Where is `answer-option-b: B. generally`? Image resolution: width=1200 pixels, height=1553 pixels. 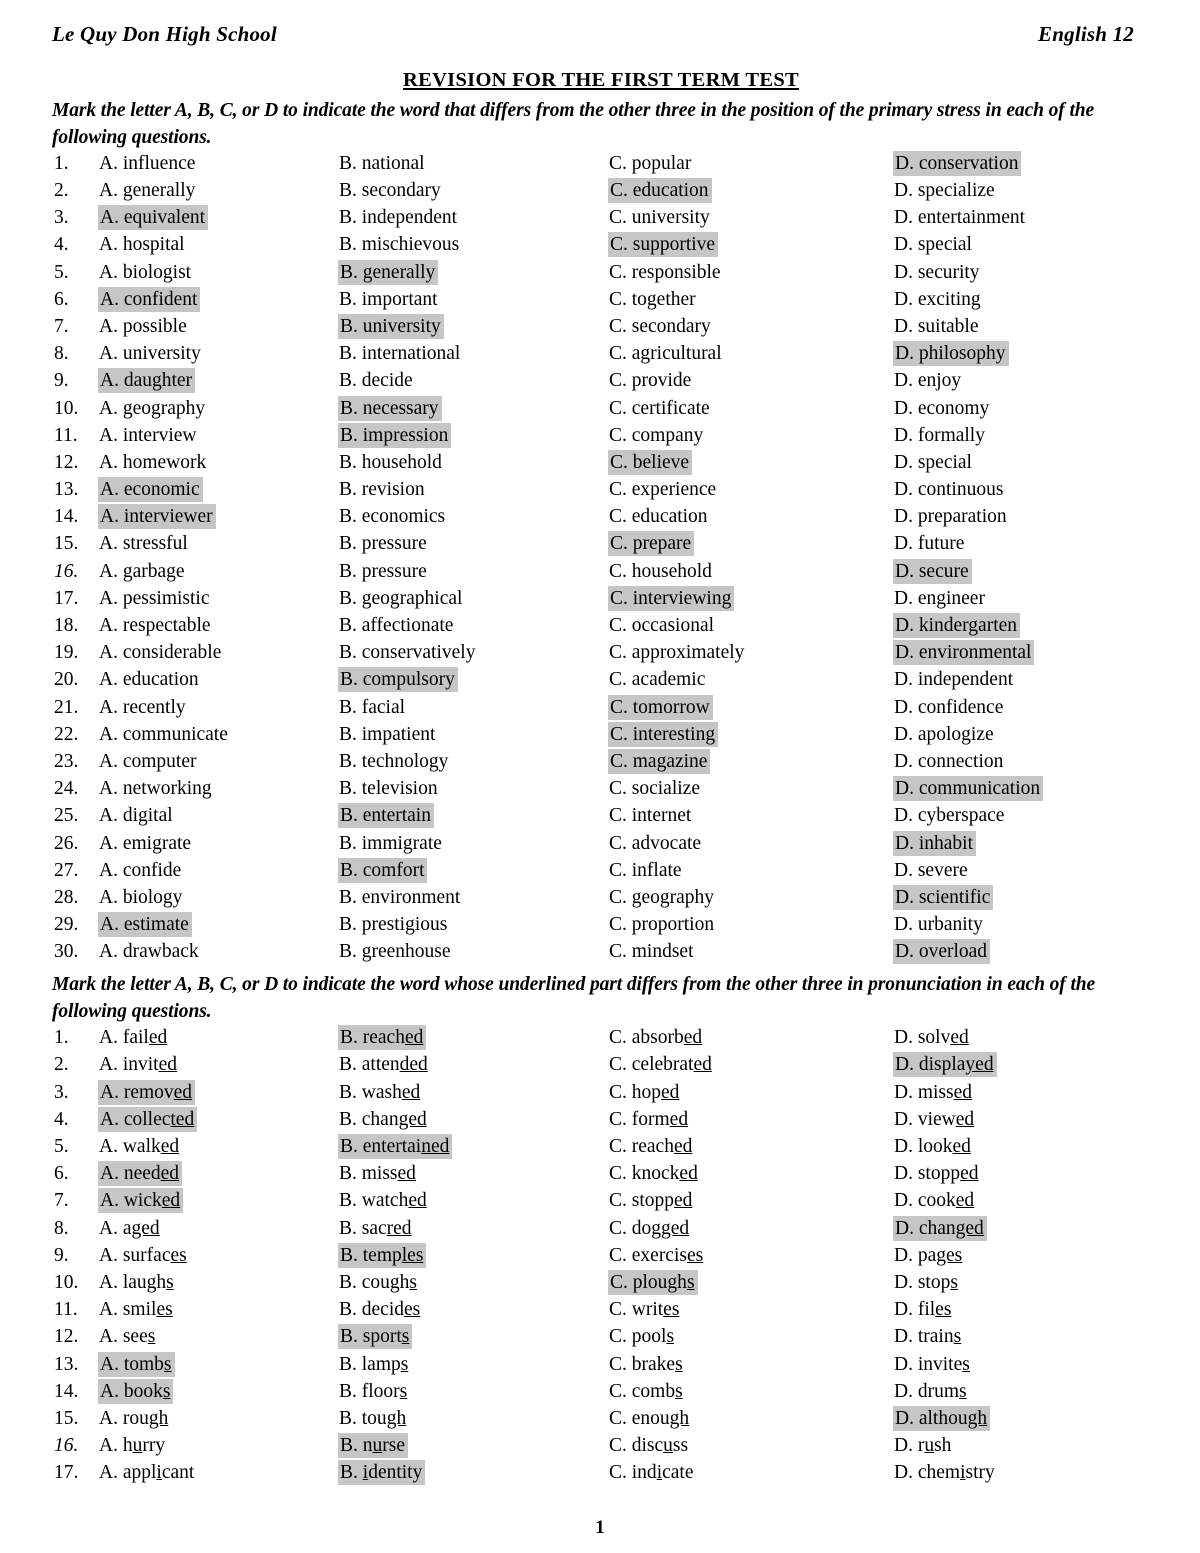 answer-option-b: B. generally is located at coordinates (473, 272).